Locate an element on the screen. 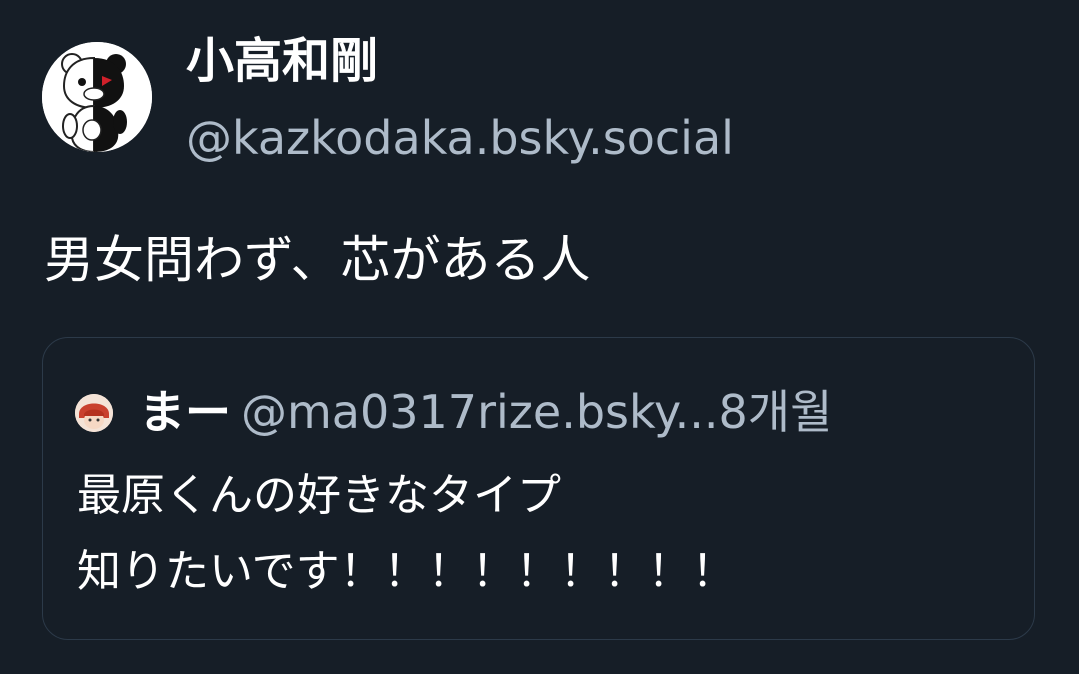 This screenshot has width=1079, height=674. quote-author-display-name: まー is located at coordinates (185, 412).